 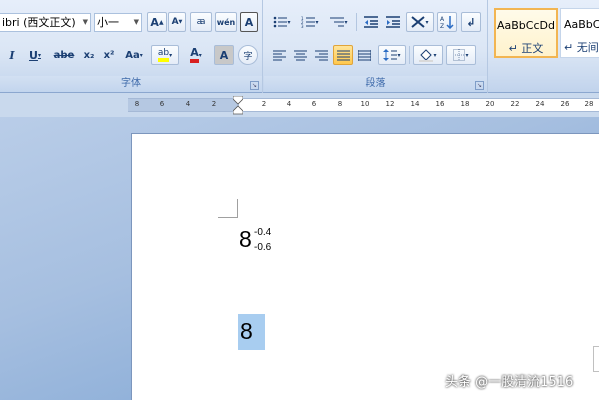 I want to click on style-normal: AaBbCcDd ↵ 正文, so click(x=526, y=33).